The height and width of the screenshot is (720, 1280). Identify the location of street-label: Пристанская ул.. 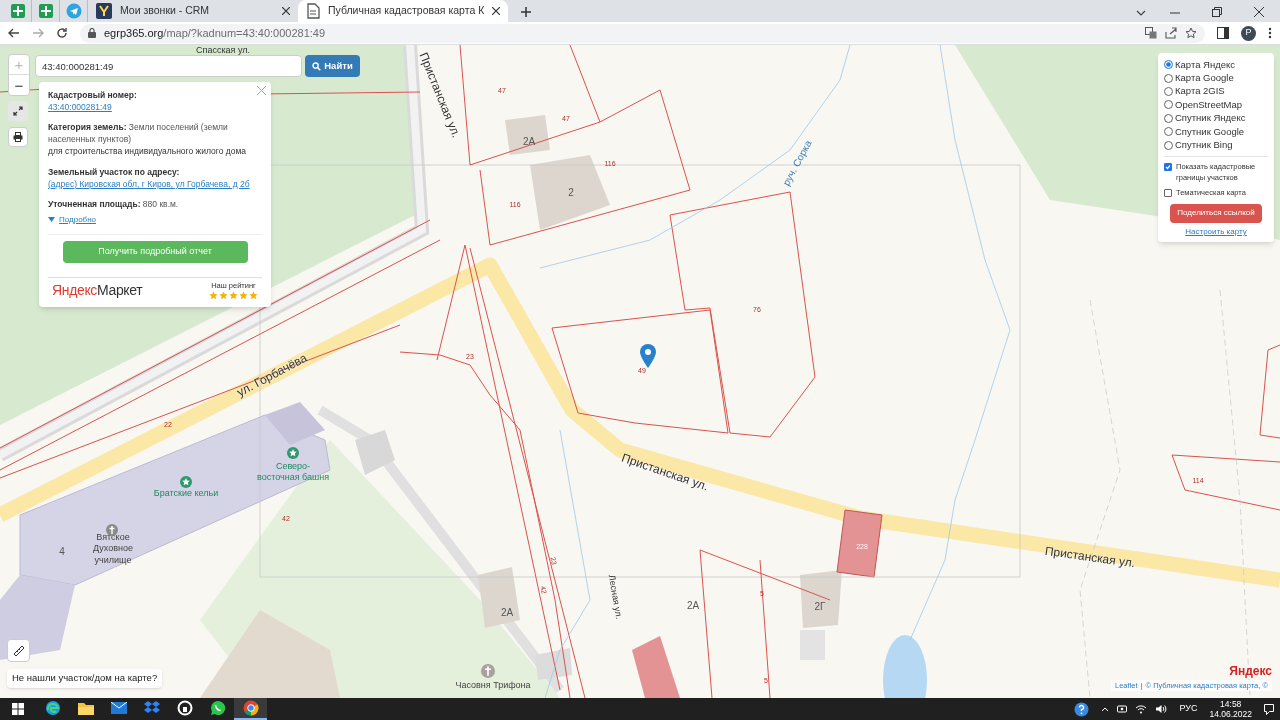
(1090, 557).